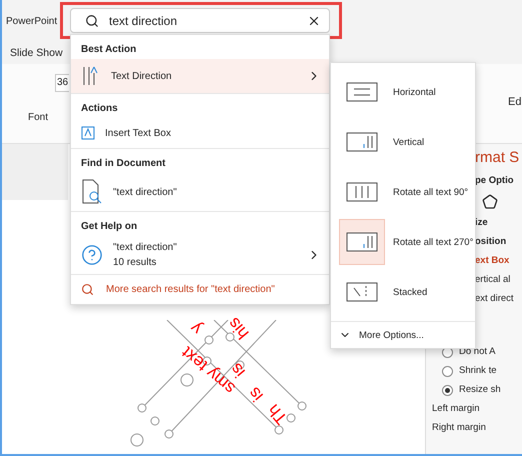 The image size is (522, 456). Describe the element at coordinates (200, 255) in the screenshot. I see `result-item: "text direction" 10 results` at that location.